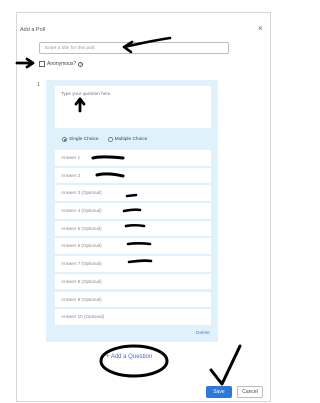 The height and width of the screenshot is (403, 320). Describe the element at coordinates (133, 211) in the screenshot. I see `answer-input-4: Answer 4 (Optional)` at that location.